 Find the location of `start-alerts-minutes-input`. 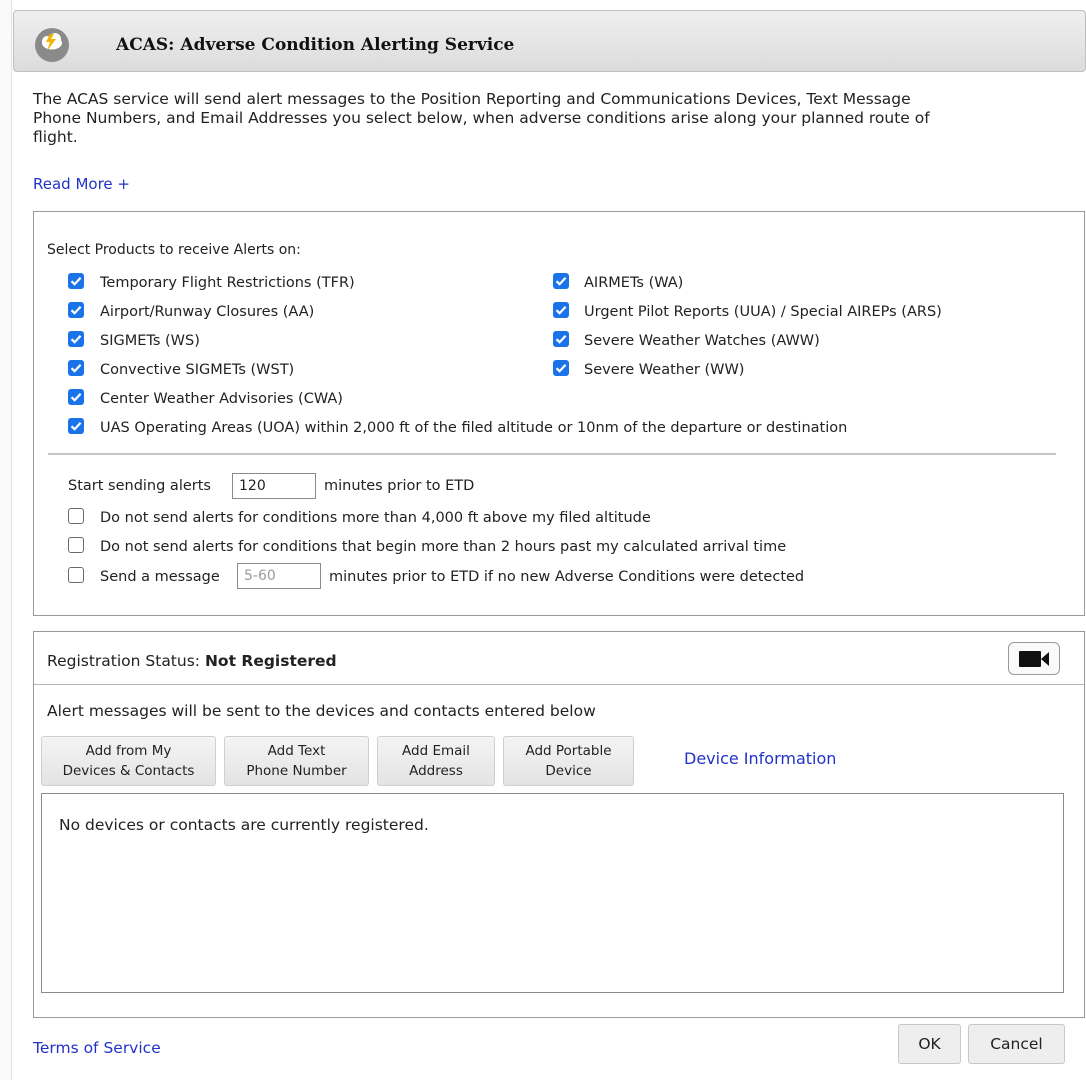

start-alerts-minutes-input is located at coordinates (274, 486).